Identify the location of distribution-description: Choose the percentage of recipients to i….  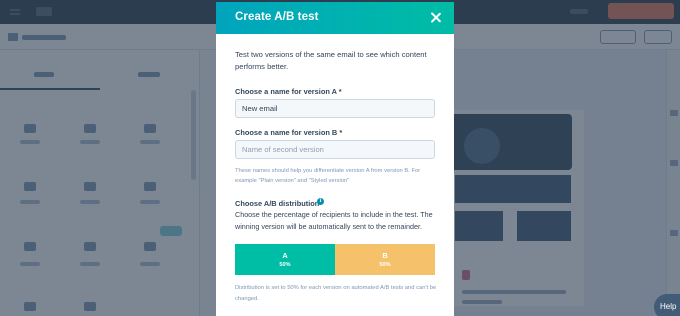
(334, 220).